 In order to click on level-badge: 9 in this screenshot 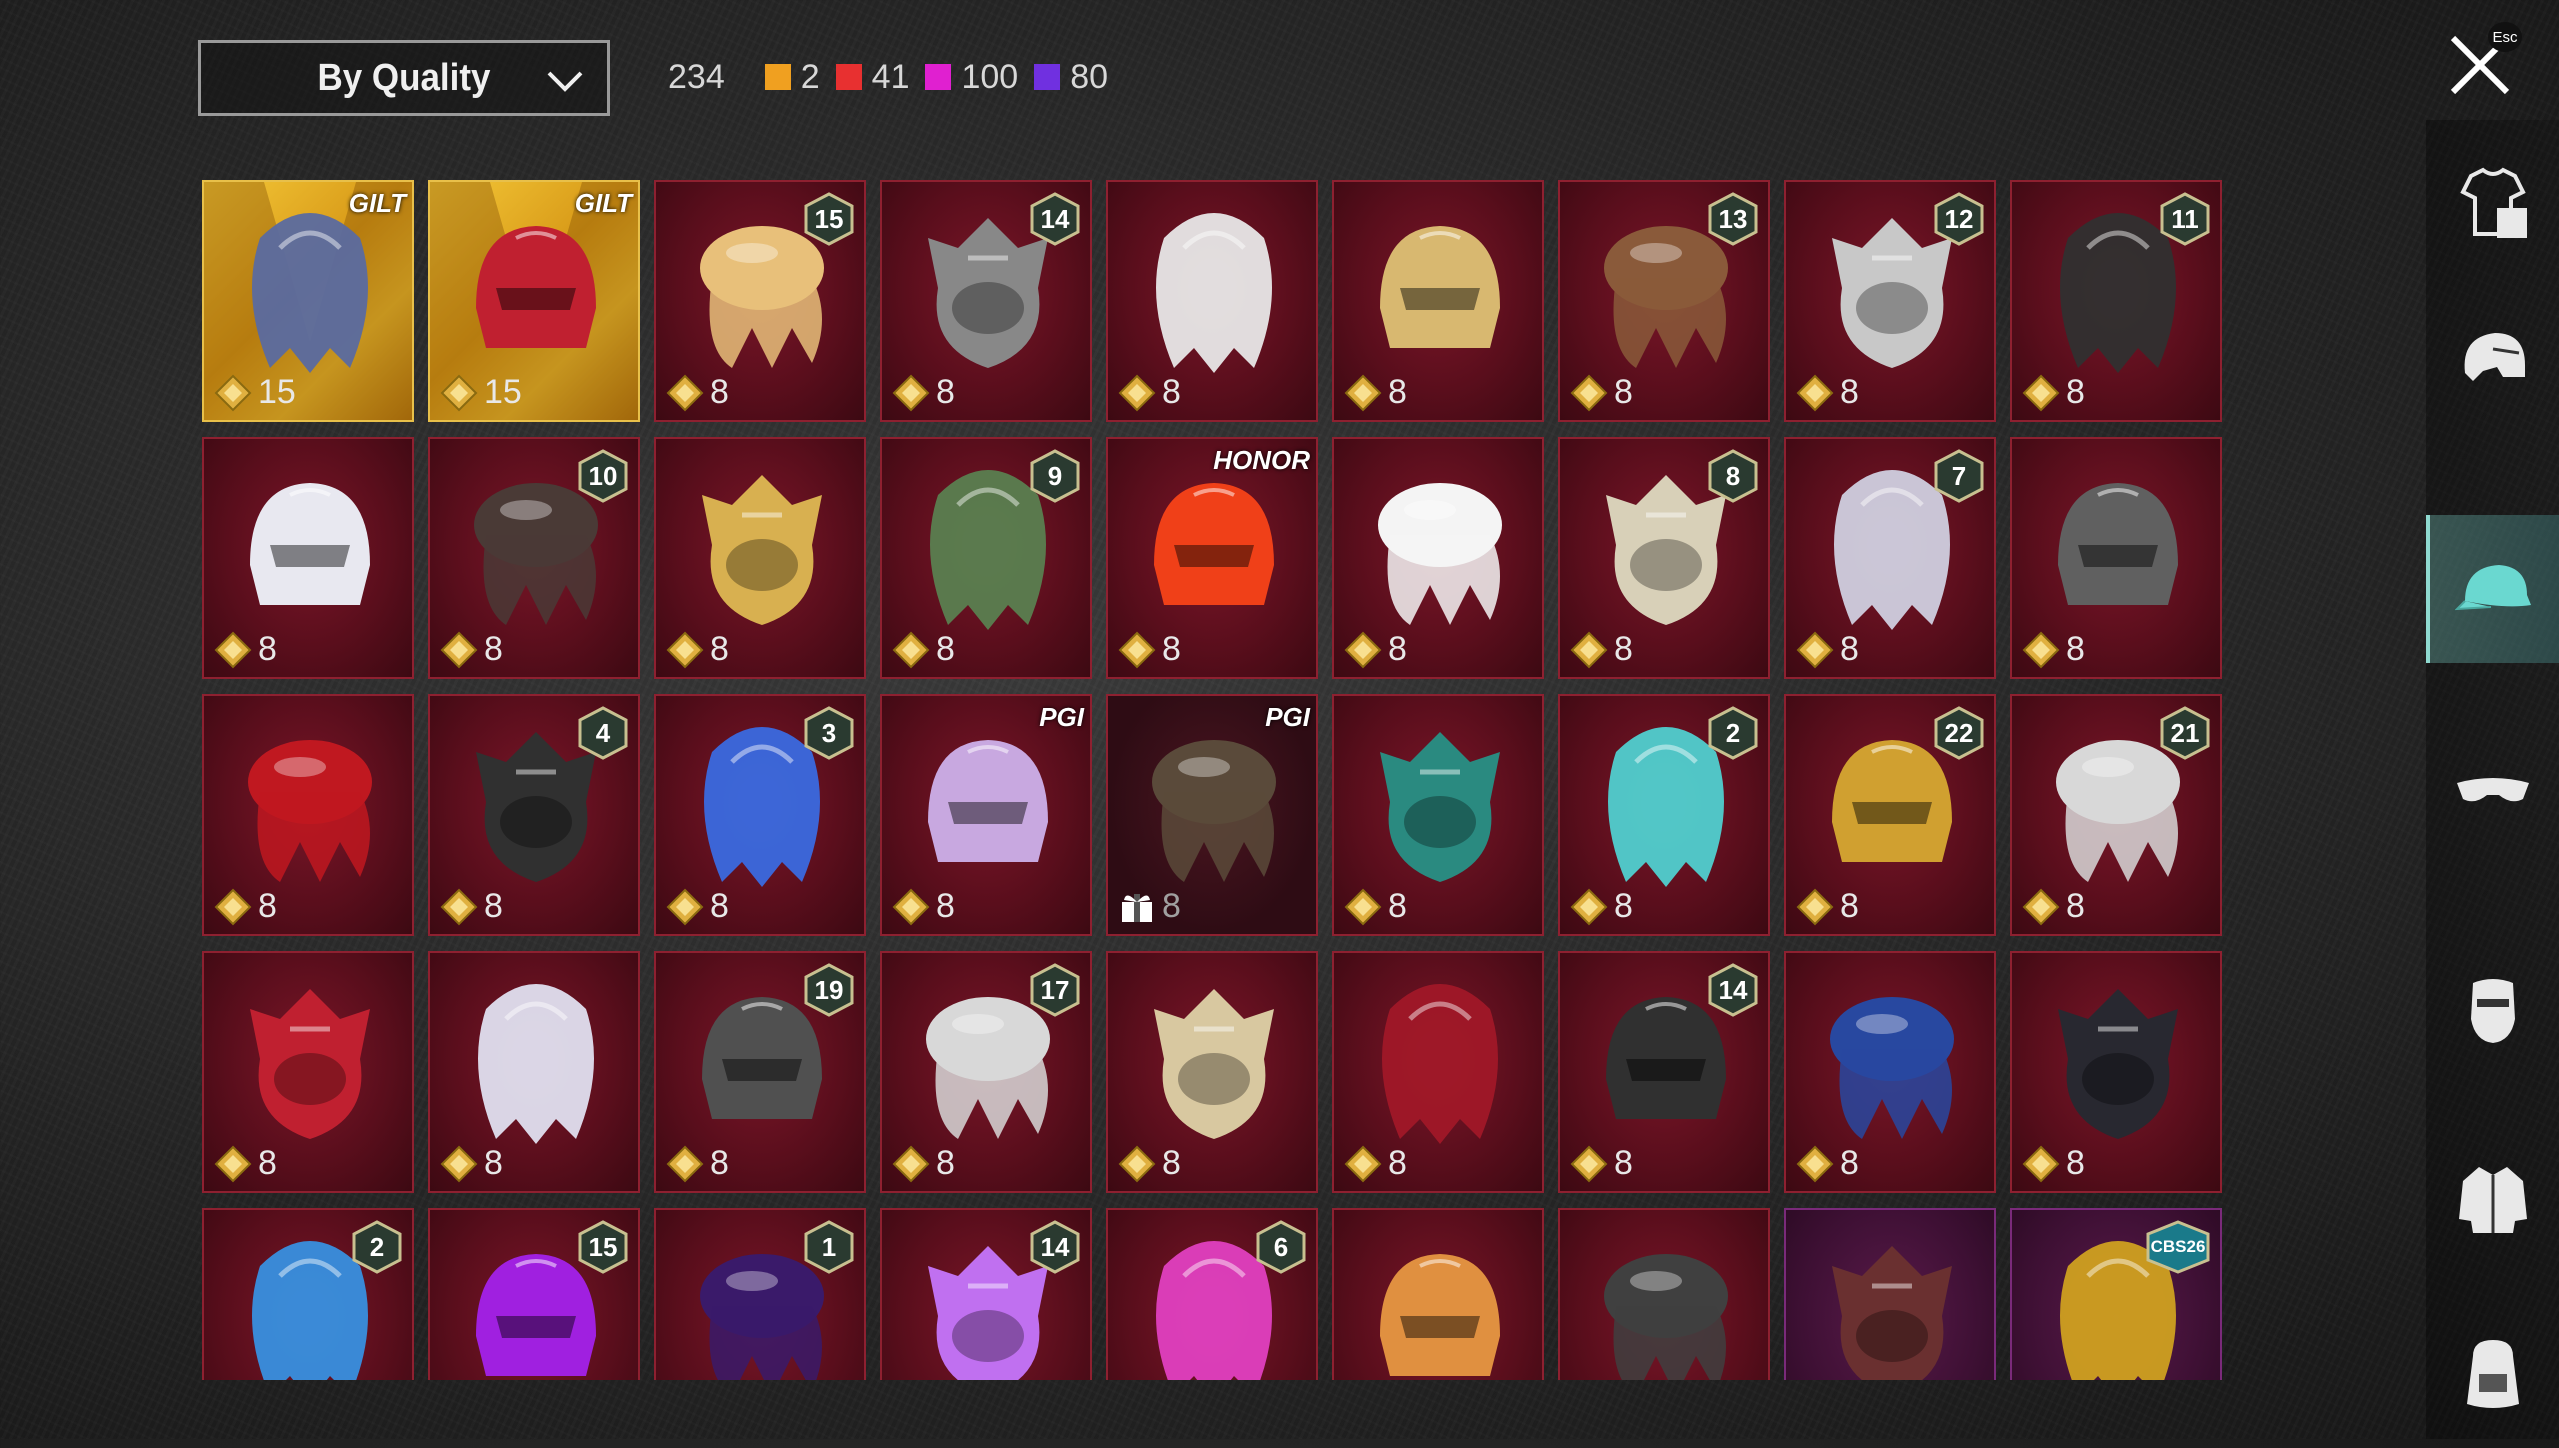, I will do `click(1055, 476)`.